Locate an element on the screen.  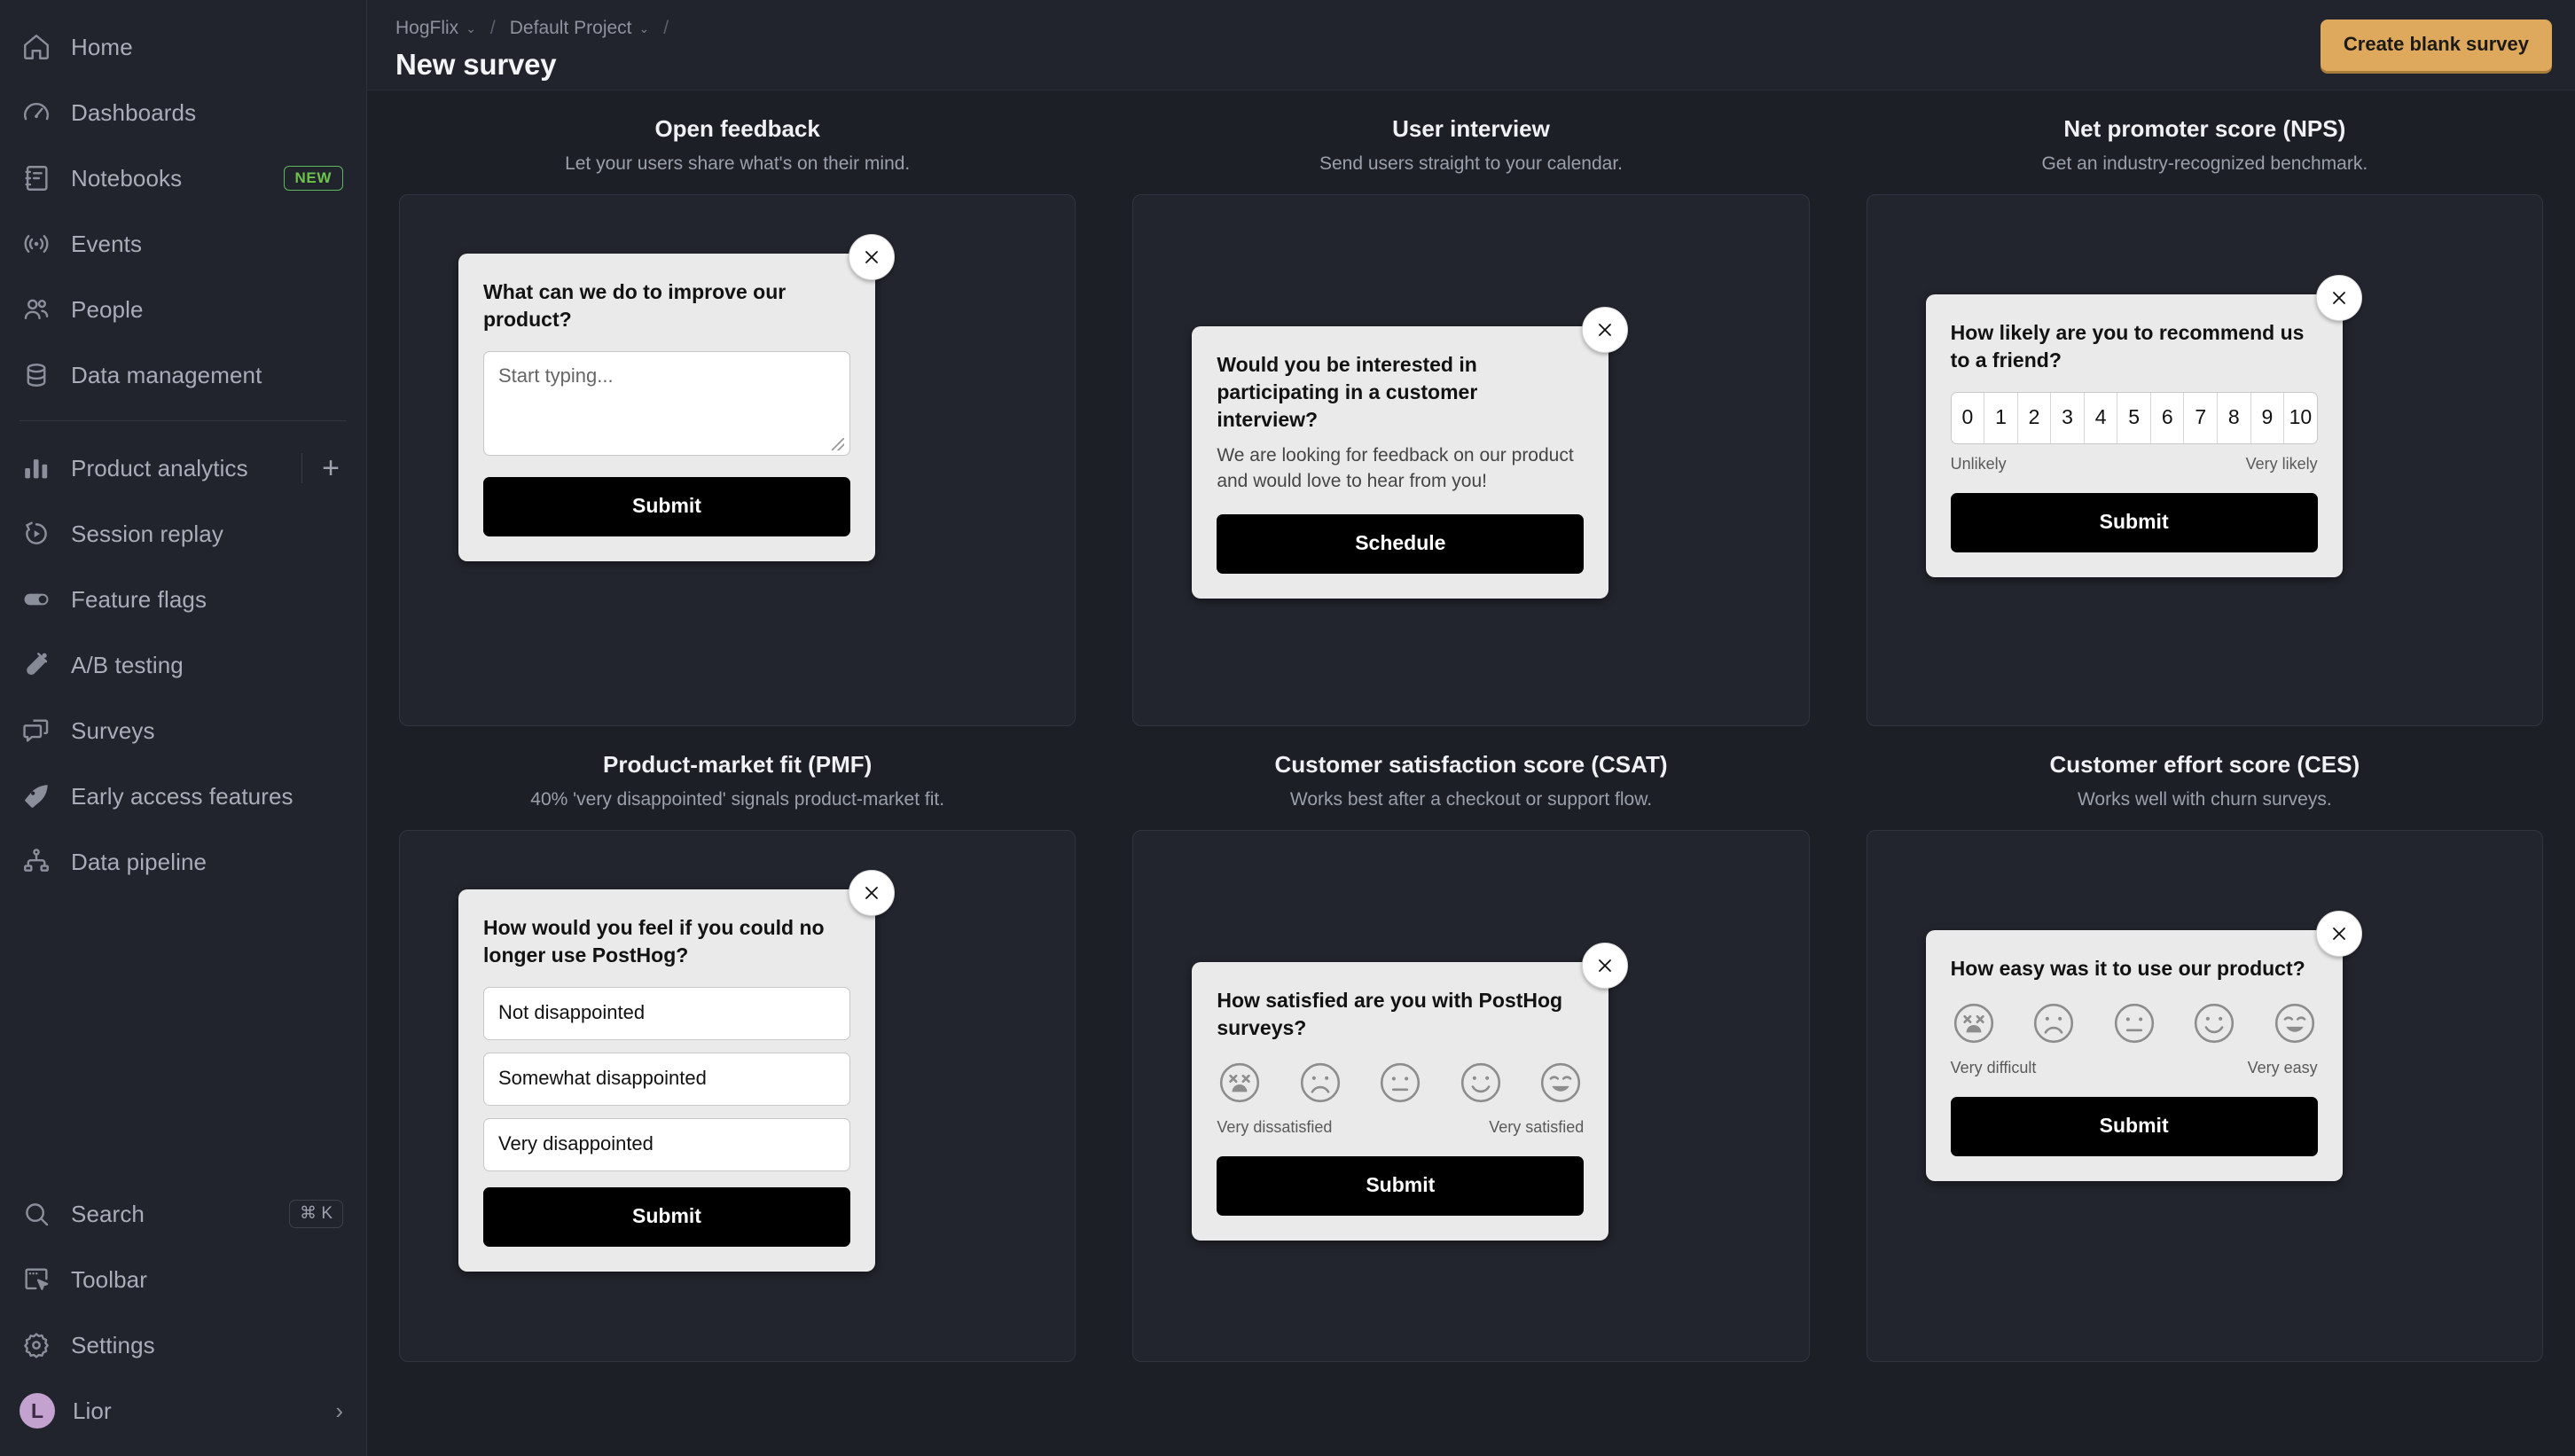
nps-option: 5 is located at coordinates (2134, 417).